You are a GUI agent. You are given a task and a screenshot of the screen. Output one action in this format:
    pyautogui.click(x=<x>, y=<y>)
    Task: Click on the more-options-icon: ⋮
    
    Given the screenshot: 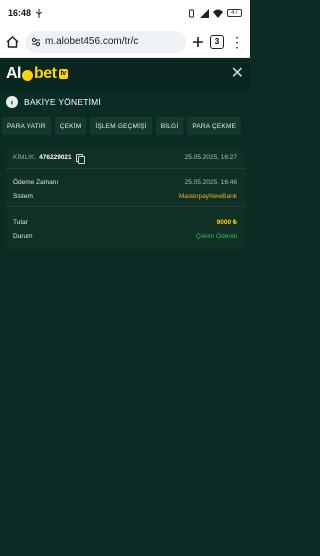 What is the action you would take?
    pyautogui.click(x=237, y=42)
    